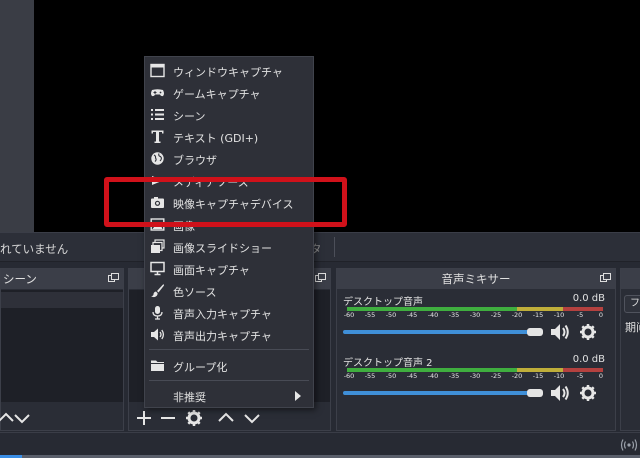 The image size is (640, 458). What do you see at coordinates (632, 327) in the screenshot?
I see `controls-label: 期间` at bounding box center [632, 327].